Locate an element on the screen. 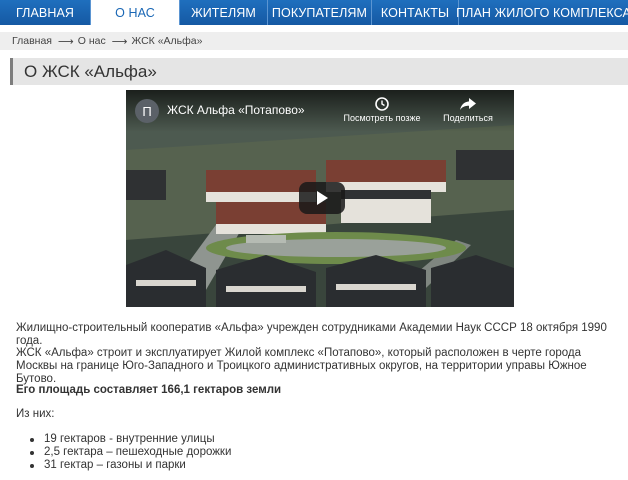 This screenshot has height=480, width=628. breadcrumb-current: ЖСК «Альфа» is located at coordinates (167, 41).